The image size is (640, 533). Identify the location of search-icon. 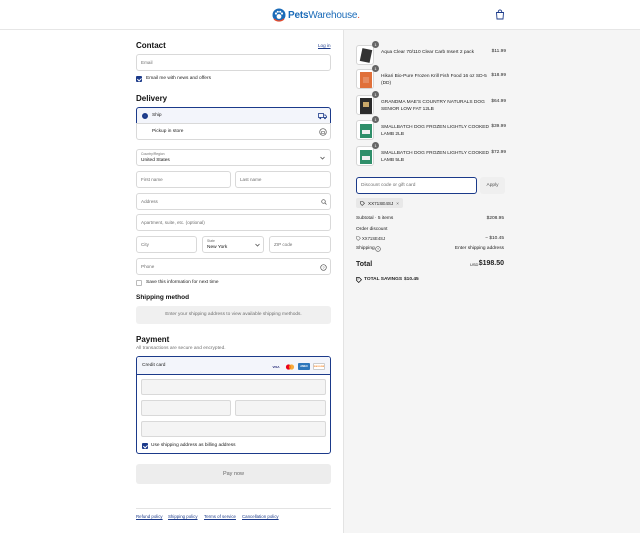
(324, 202).